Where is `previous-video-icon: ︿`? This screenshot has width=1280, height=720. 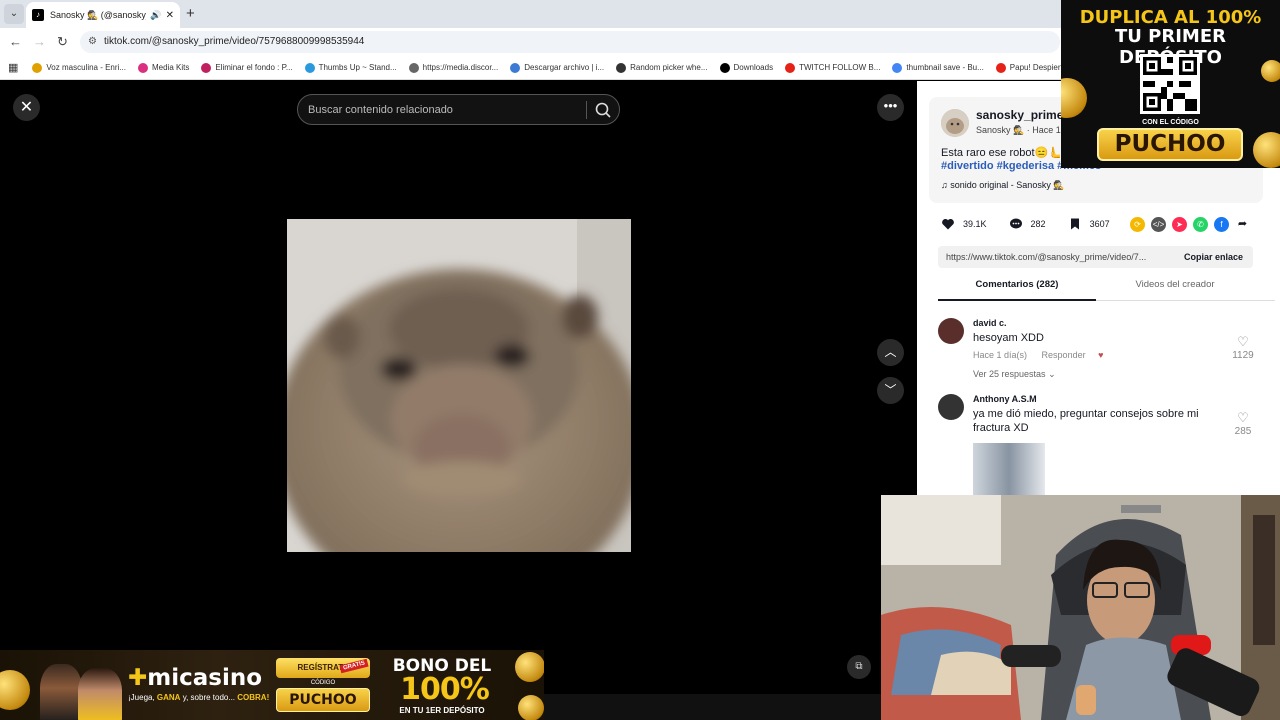
previous-video-icon: ︿ is located at coordinates (890, 352).